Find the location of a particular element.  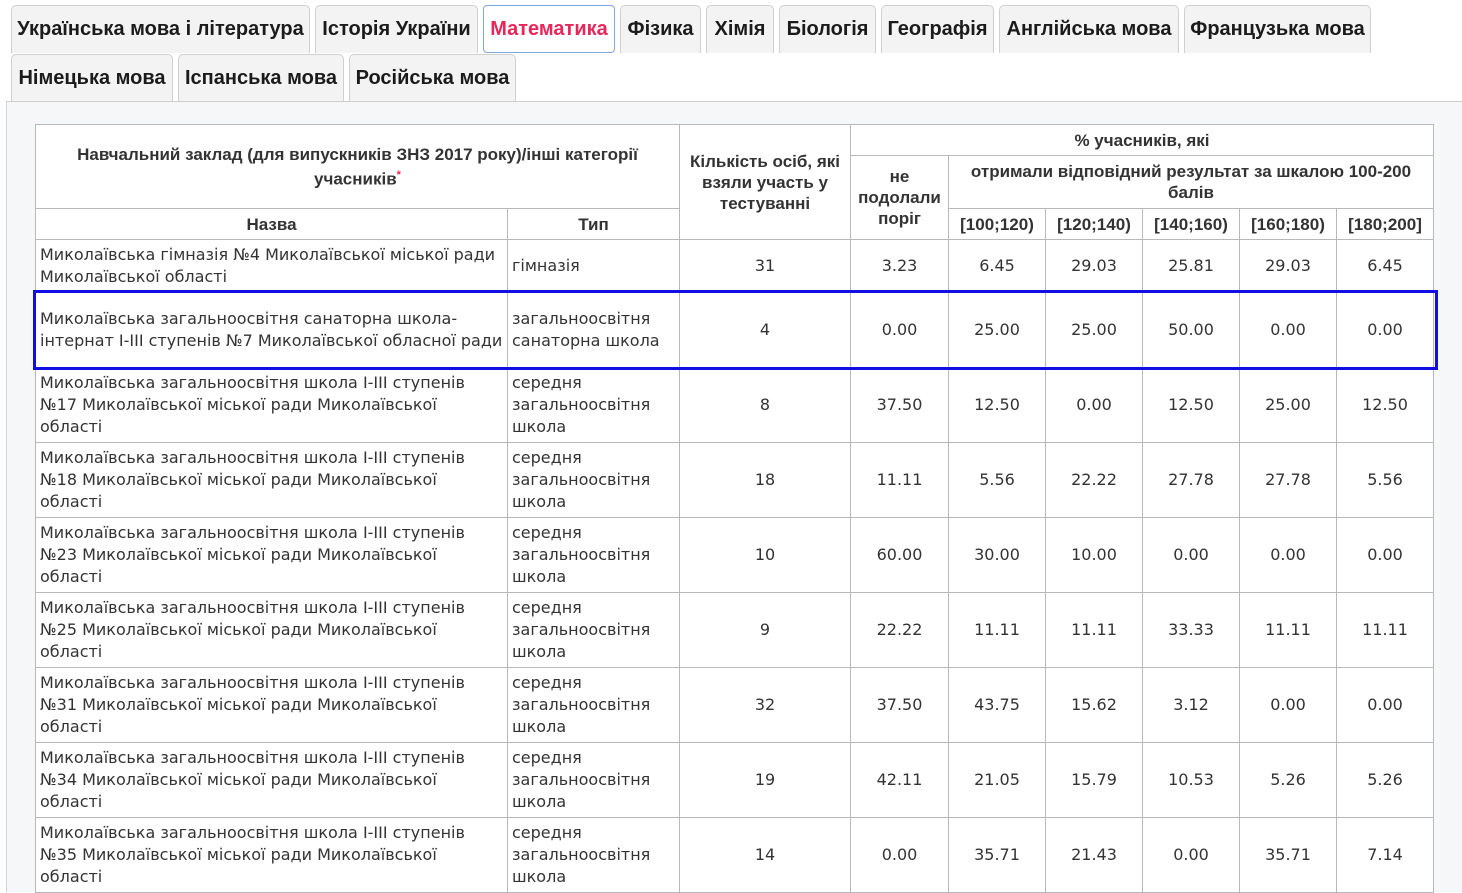

row-range-3: 12.50 is located at coordinates (1191, 405).